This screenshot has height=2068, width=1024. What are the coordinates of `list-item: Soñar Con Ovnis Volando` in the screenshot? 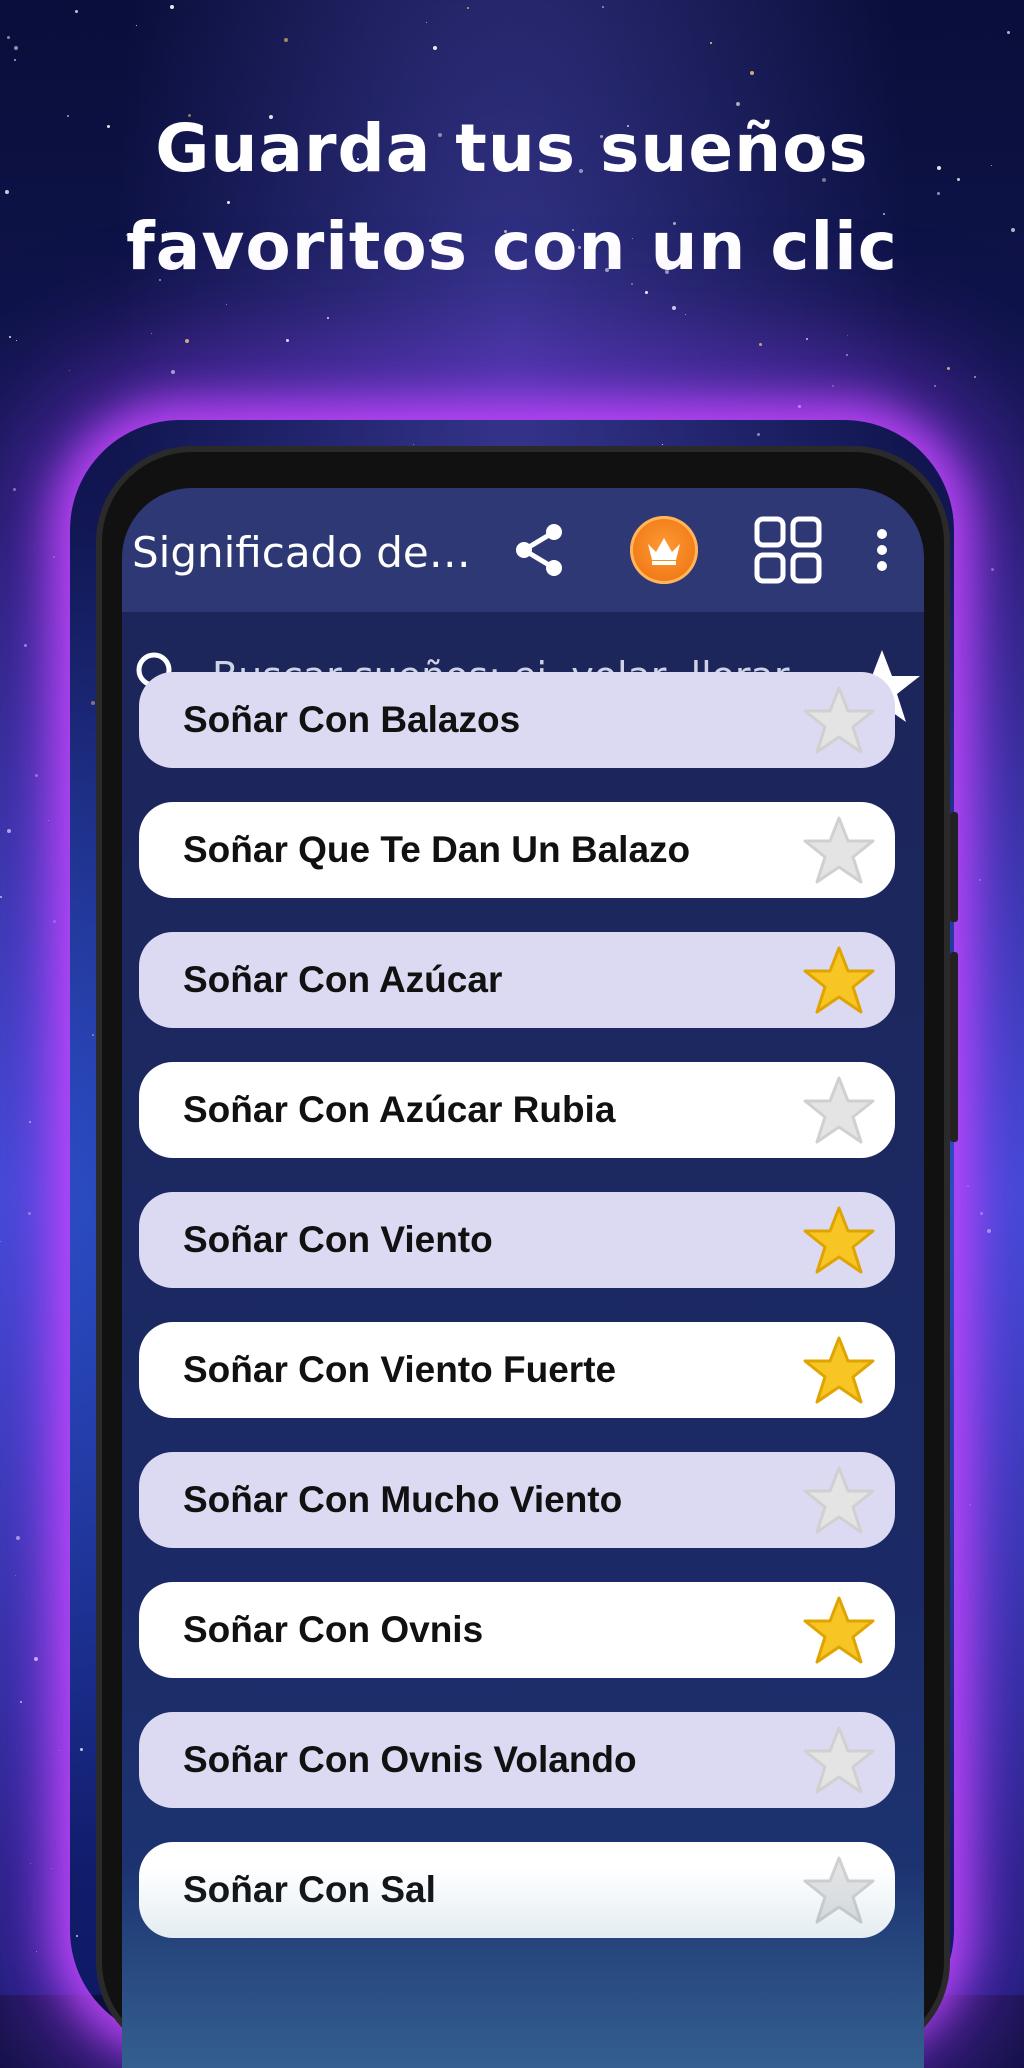 It's located at (517, 1760).